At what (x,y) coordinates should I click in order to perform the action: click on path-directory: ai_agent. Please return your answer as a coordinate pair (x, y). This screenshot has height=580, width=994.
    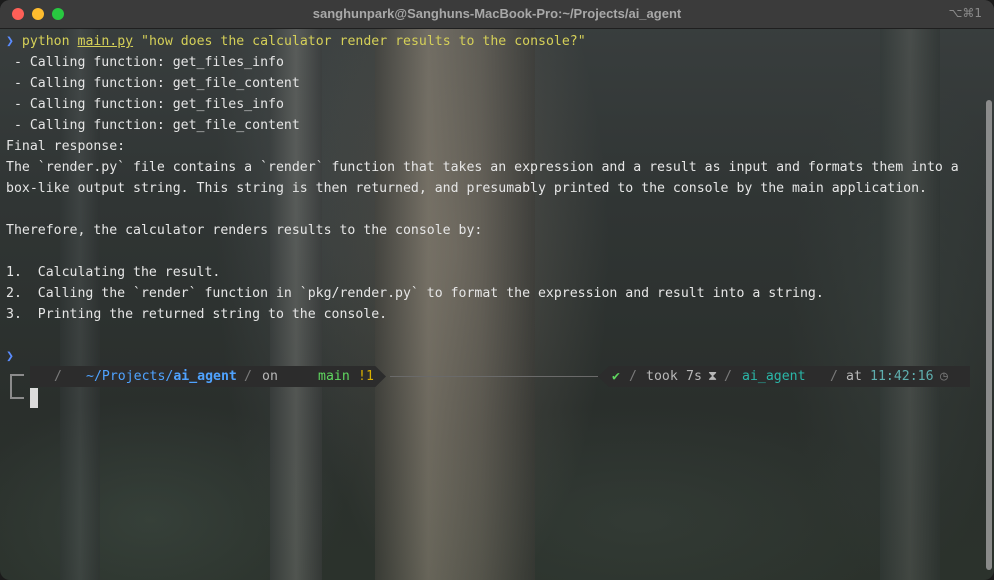
    Looking at the image, I should click on (205, 376).